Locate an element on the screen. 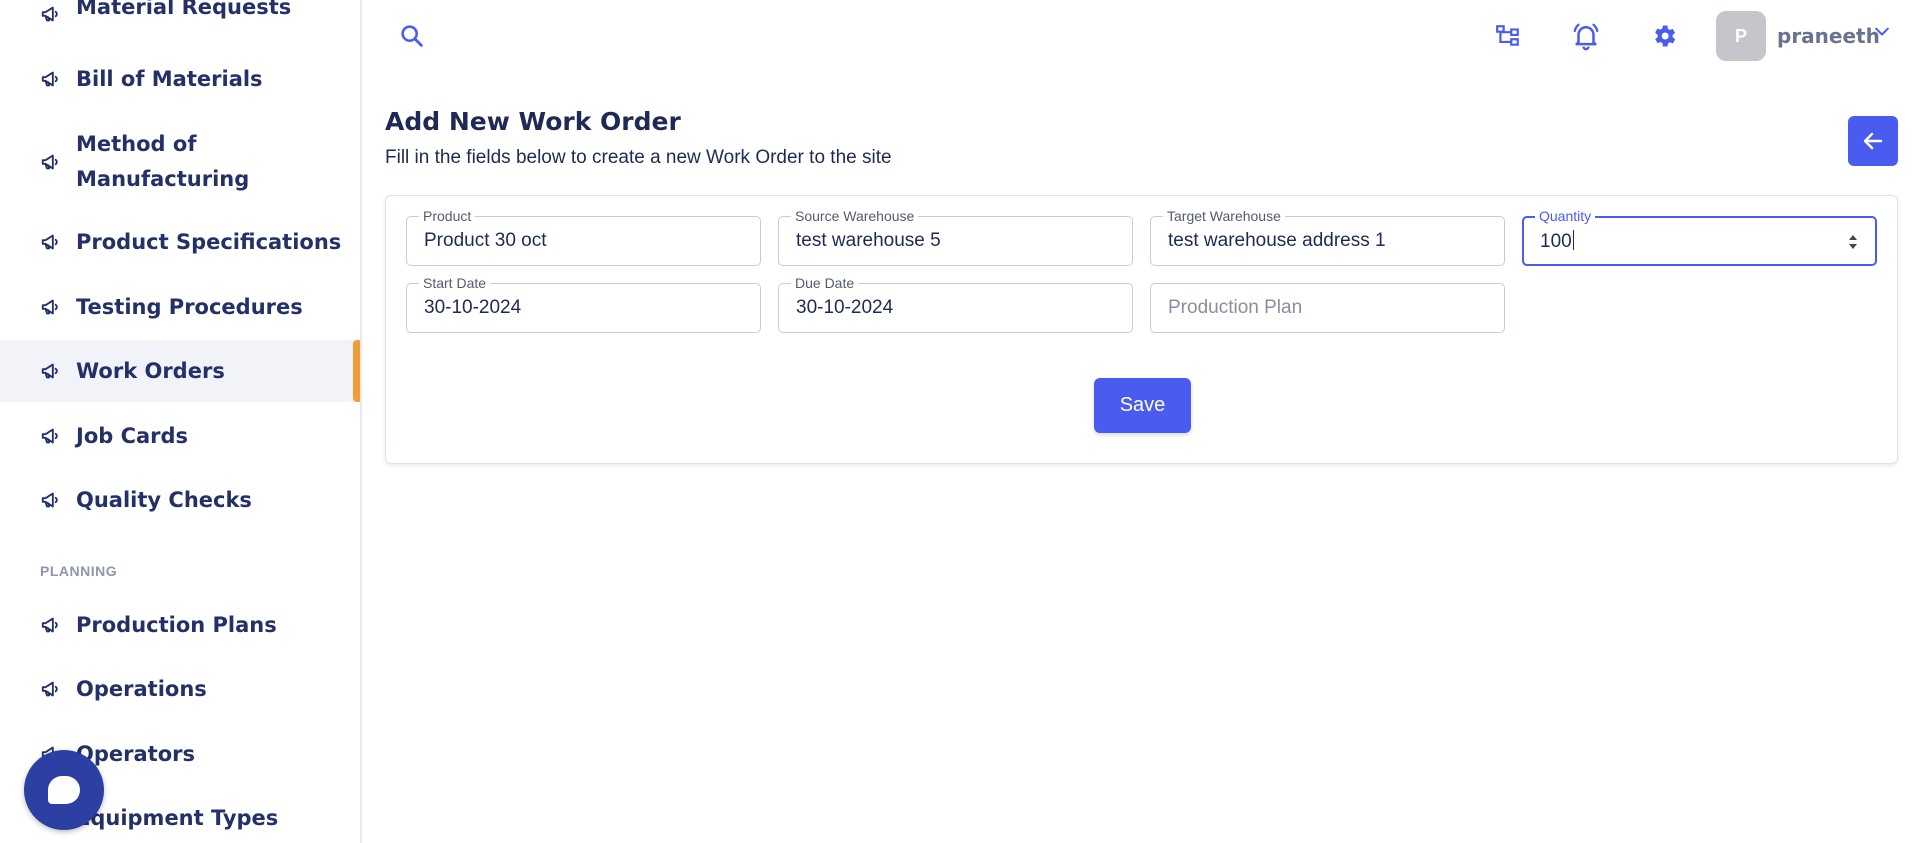  due-date-label: Due Date is located at coordinates (825, 283).